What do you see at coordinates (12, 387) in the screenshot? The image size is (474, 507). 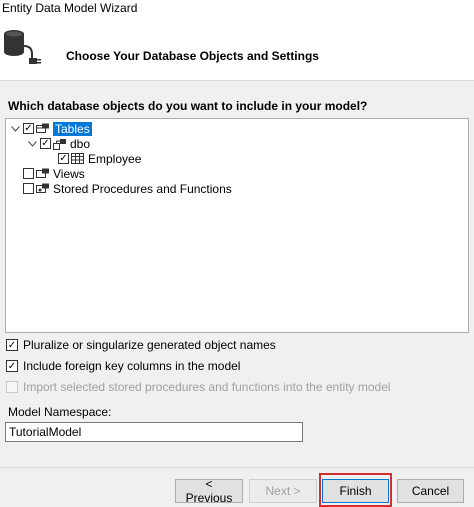 I see `import-procedures-checkbox` at bounding box center [12, 387].